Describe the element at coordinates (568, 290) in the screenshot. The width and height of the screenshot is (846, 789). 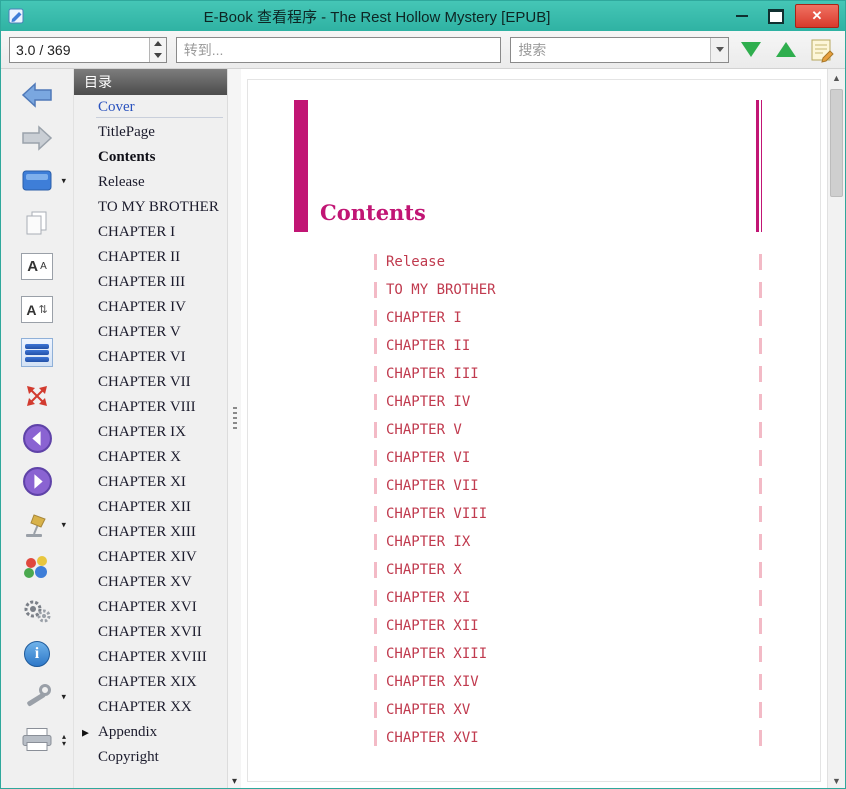
I see `content-link-row: TO MY BROTHER` at that location.